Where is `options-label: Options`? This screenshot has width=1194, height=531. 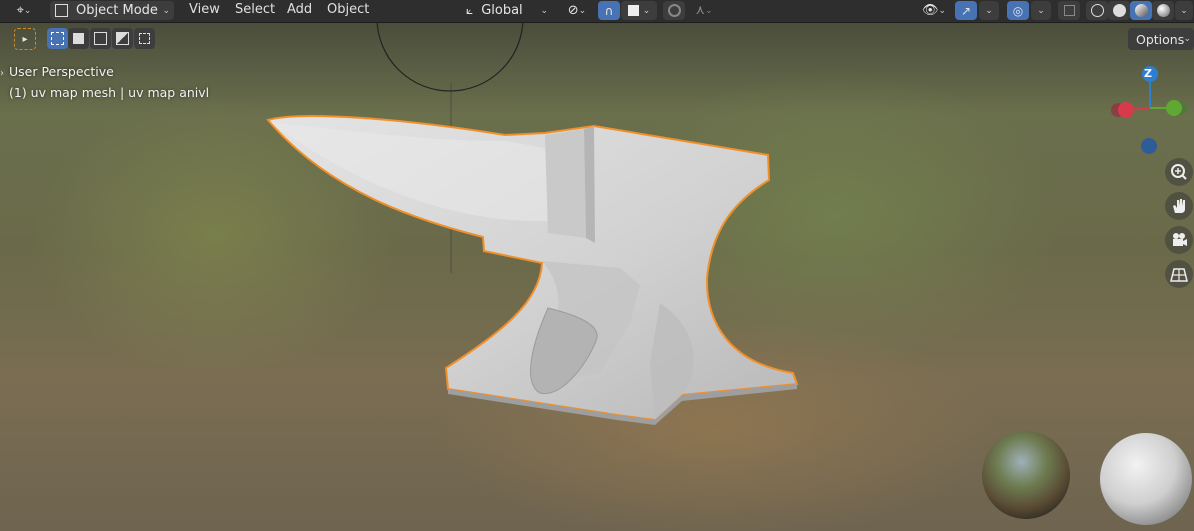
options-label: Options is located at coordinates (1160, 39).